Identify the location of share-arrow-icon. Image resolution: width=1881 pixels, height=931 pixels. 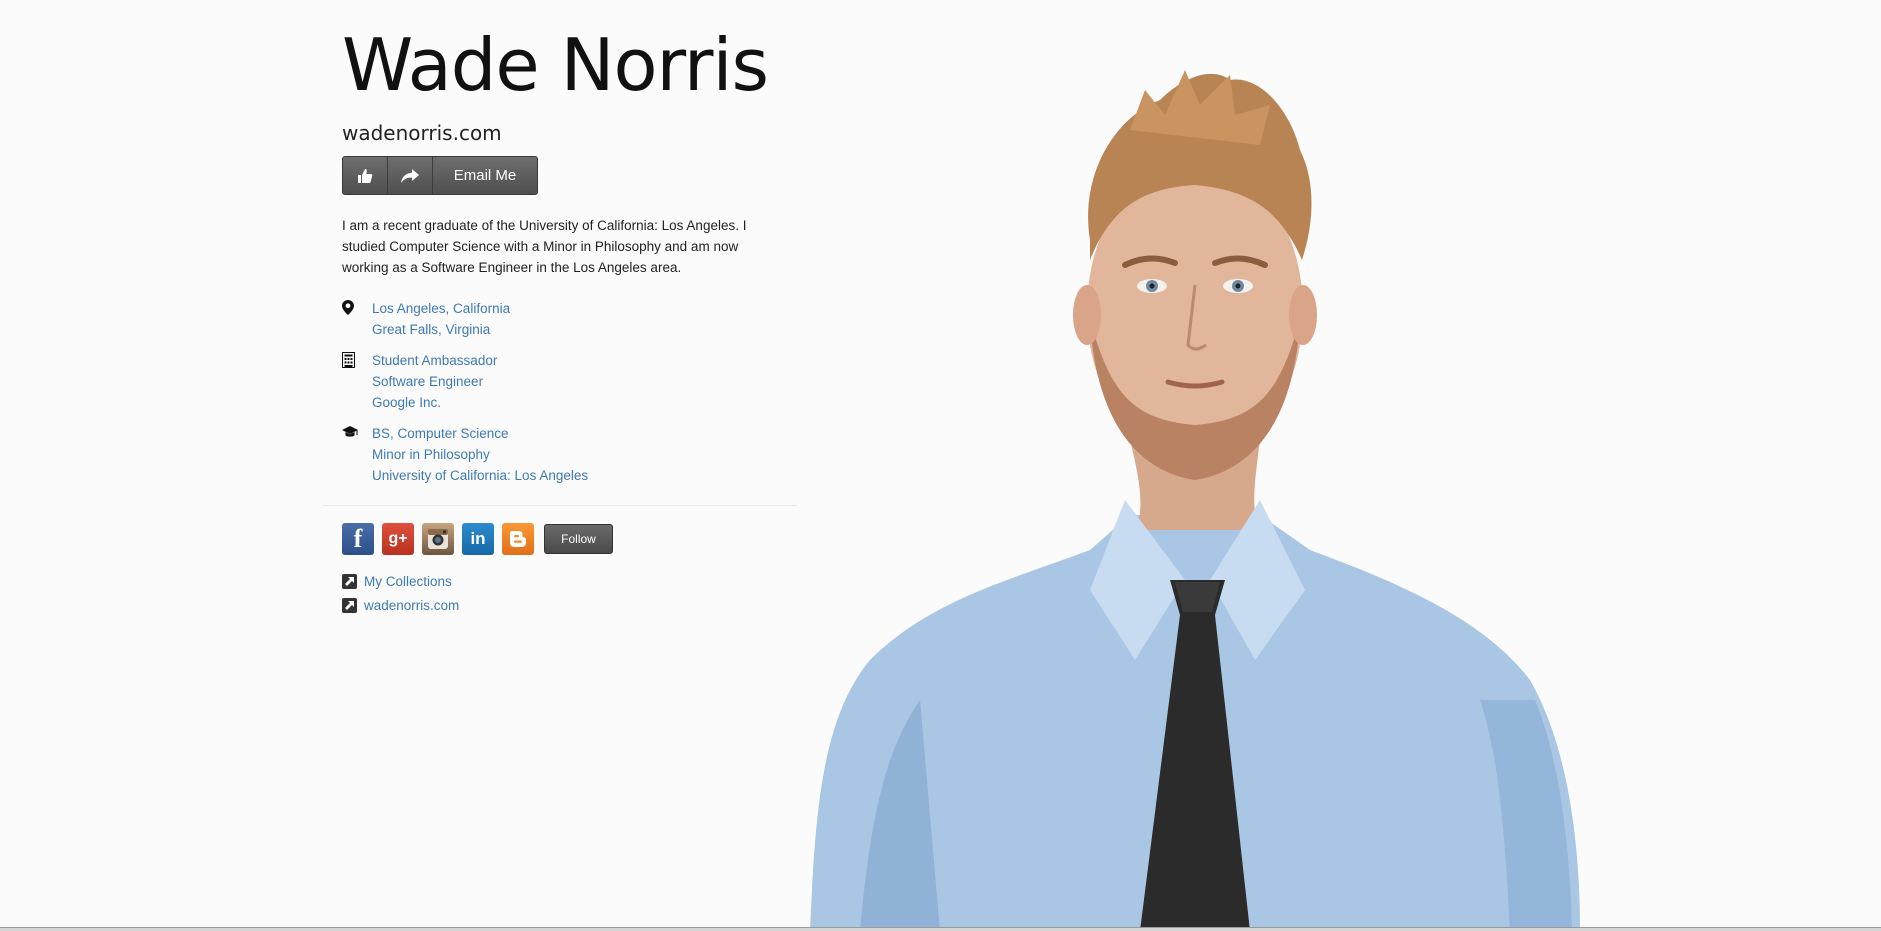
(410, 175).